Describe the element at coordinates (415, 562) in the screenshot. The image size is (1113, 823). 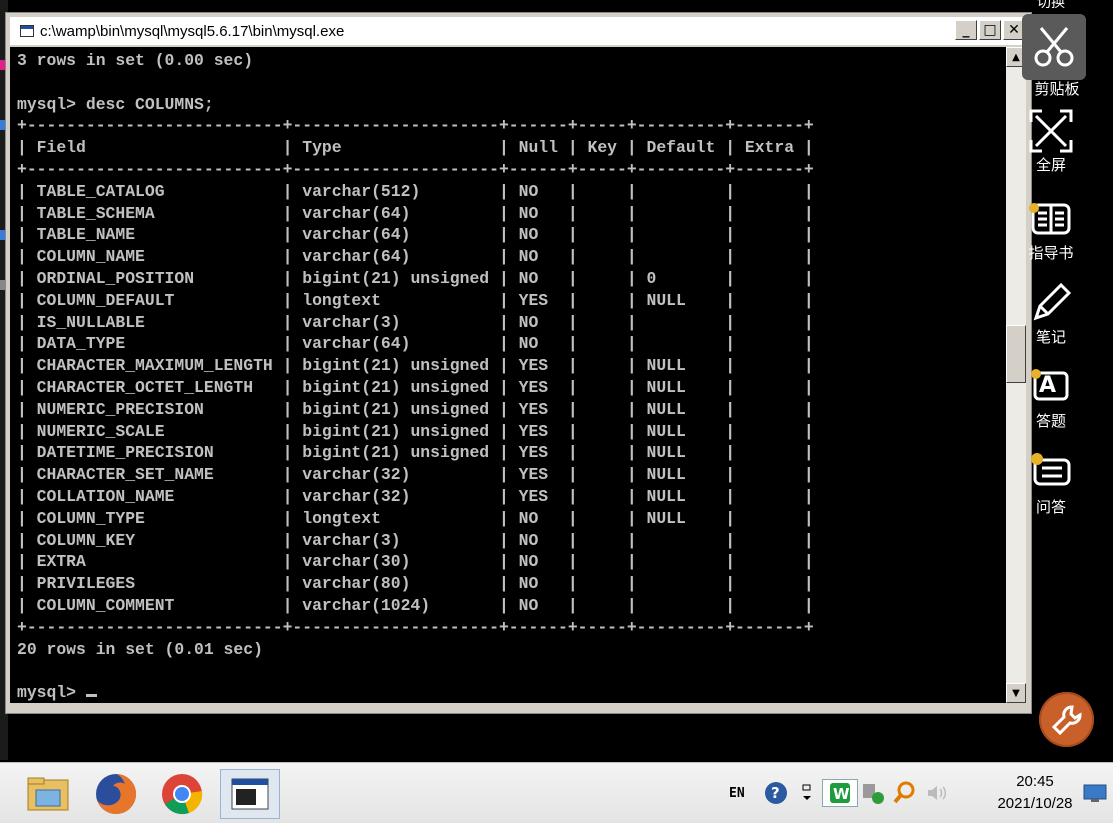
I see `table-row: | EXTRA | varchar(30) | NO | | | |` at that location.